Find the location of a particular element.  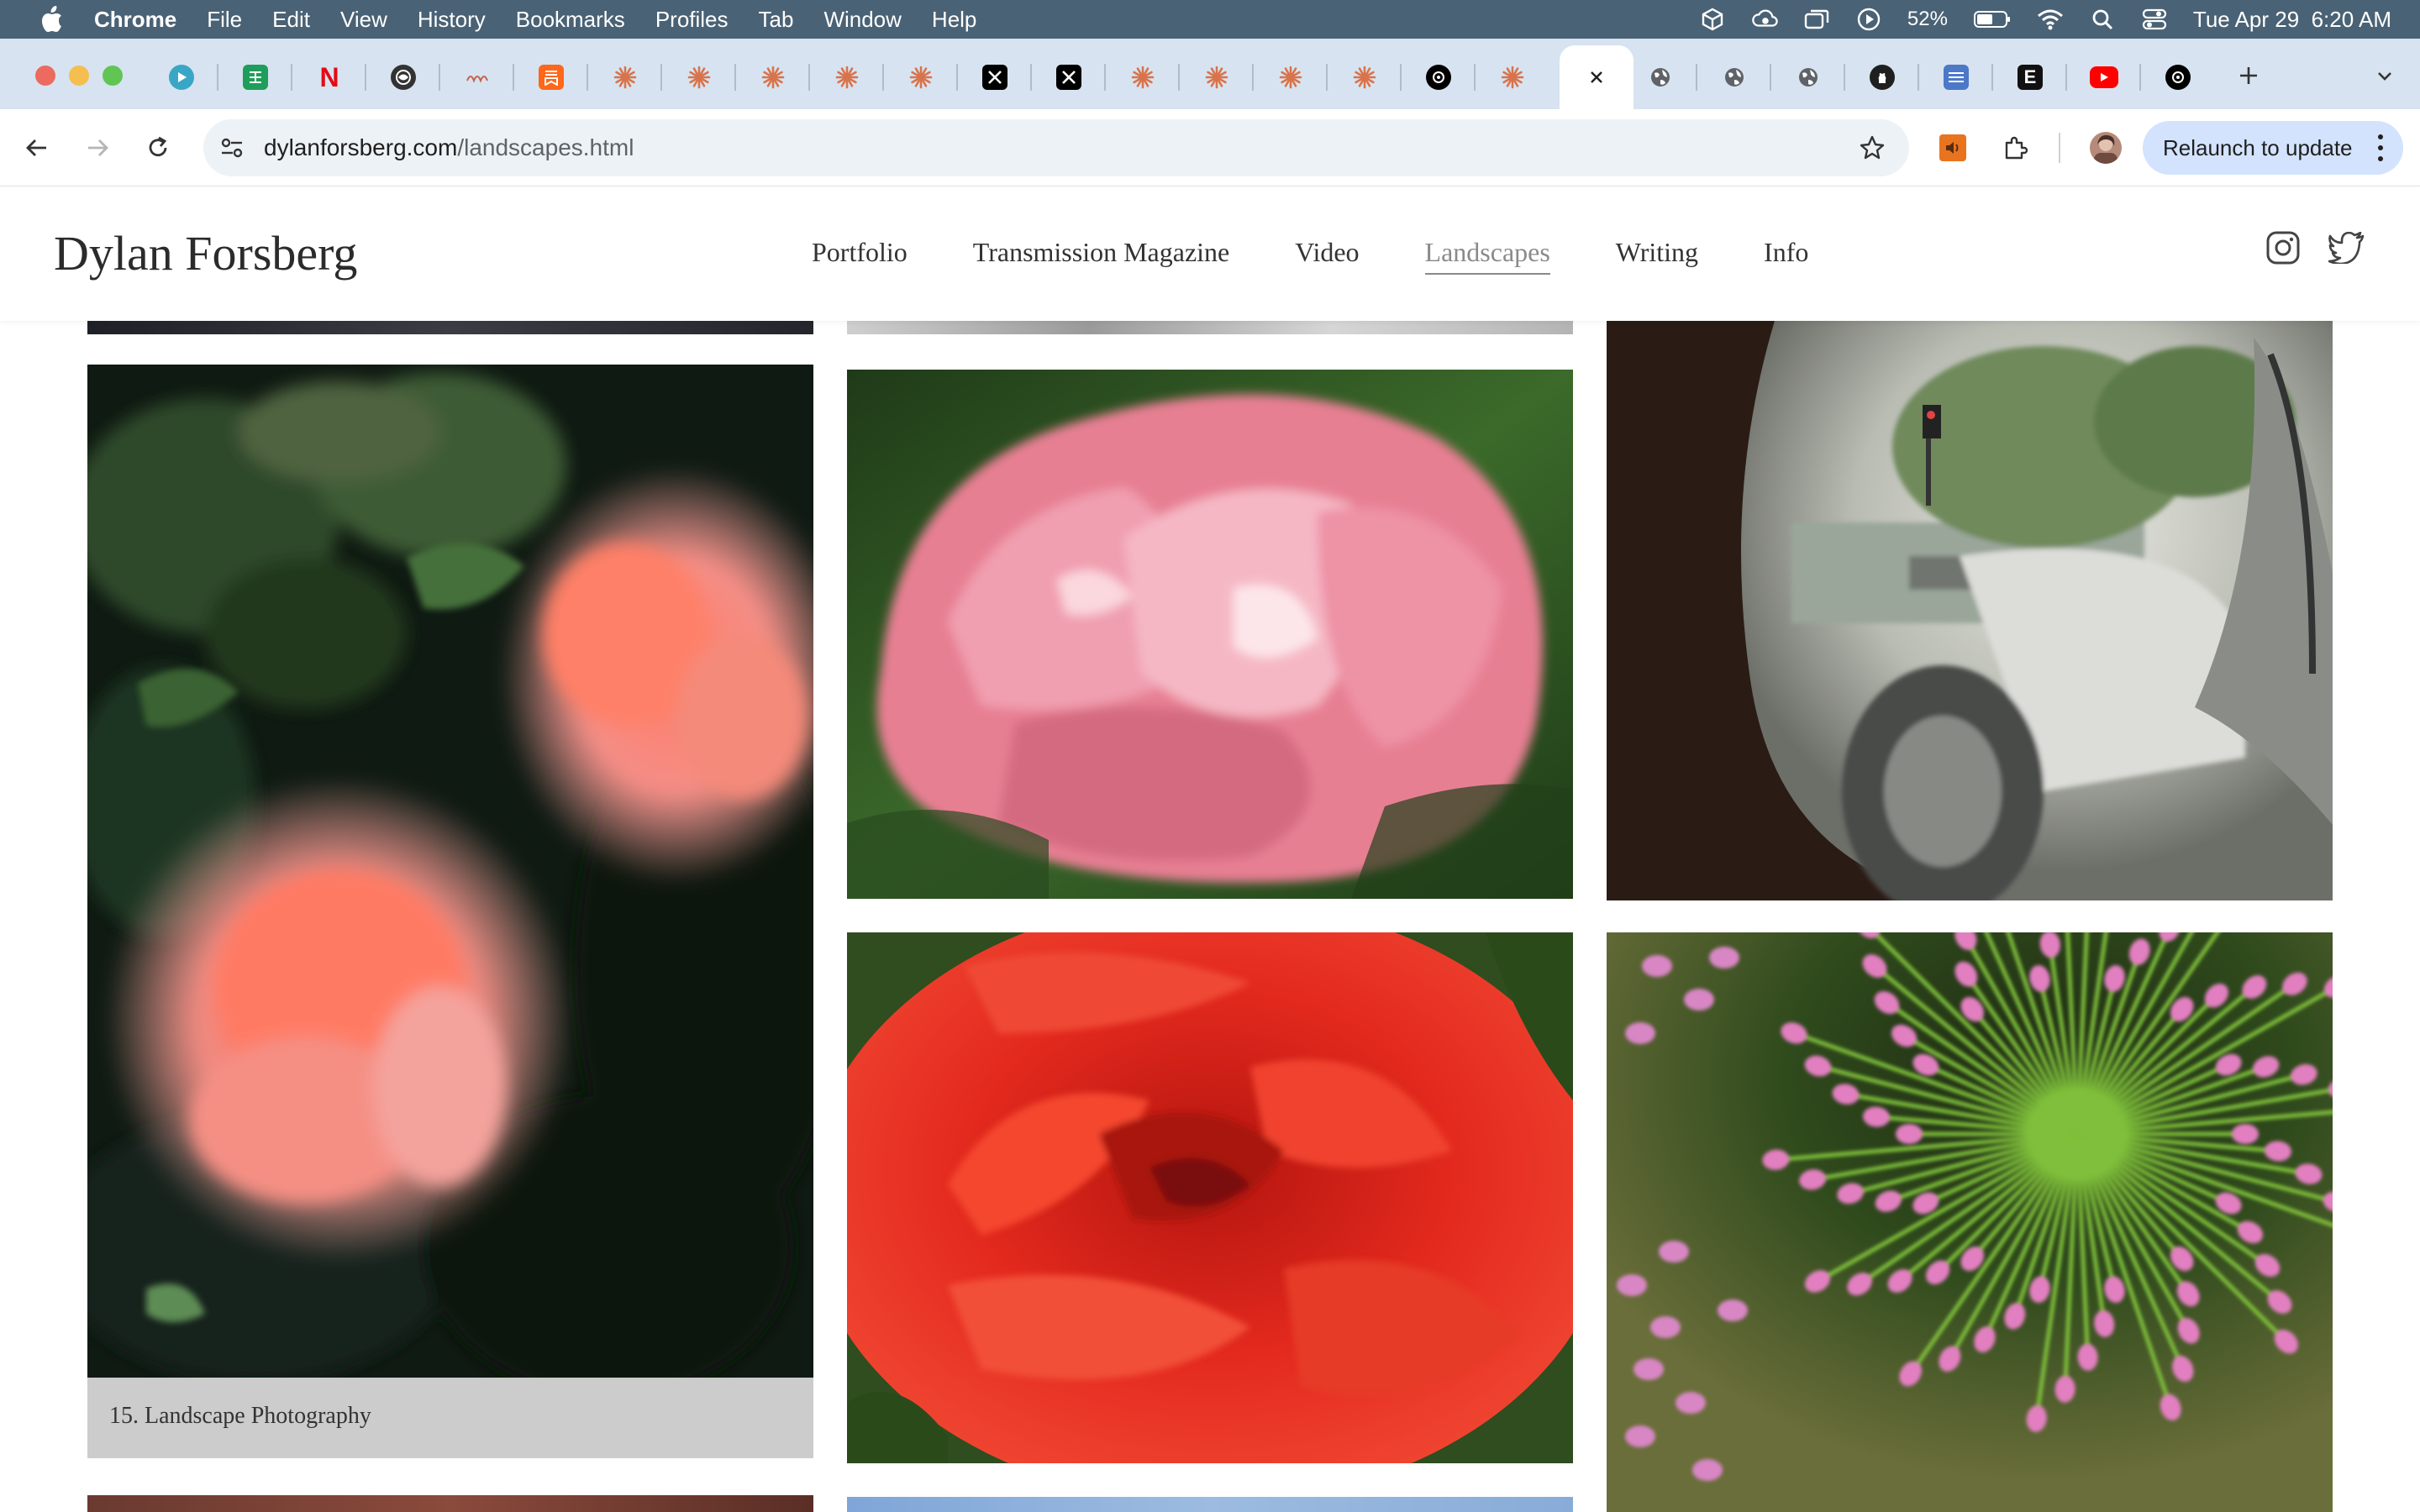

squiggle-icon is located at coordinates (478, 77).